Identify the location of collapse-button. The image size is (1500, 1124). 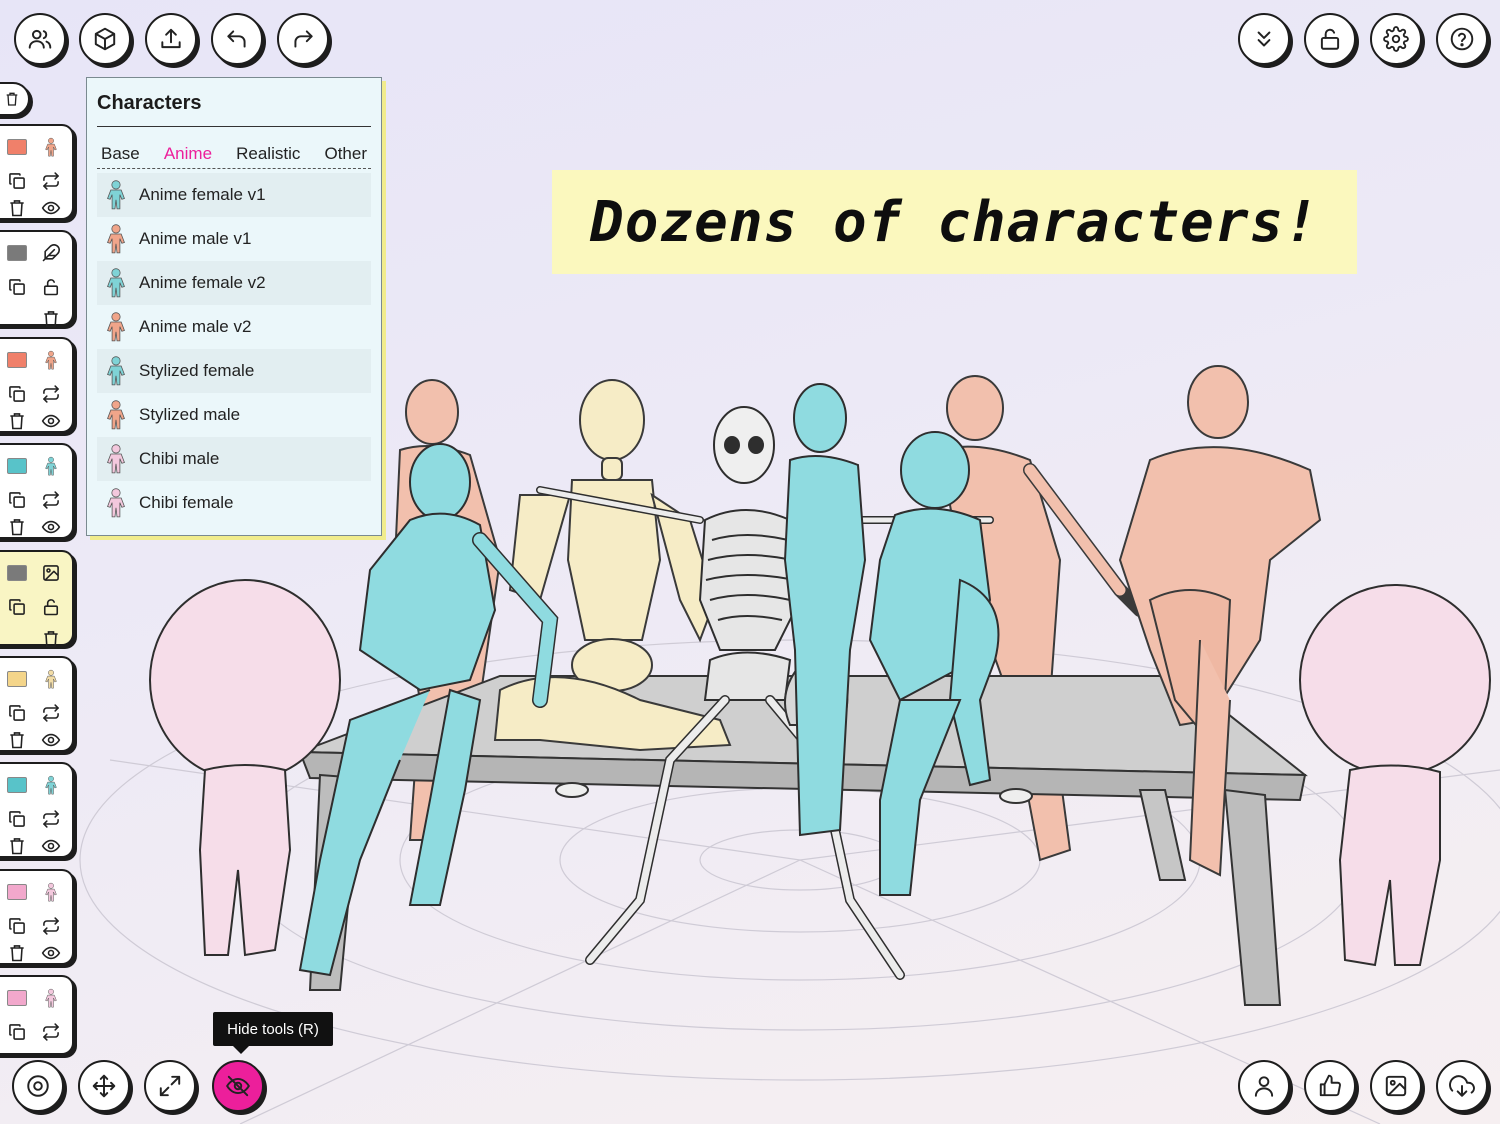
(1264, 39).